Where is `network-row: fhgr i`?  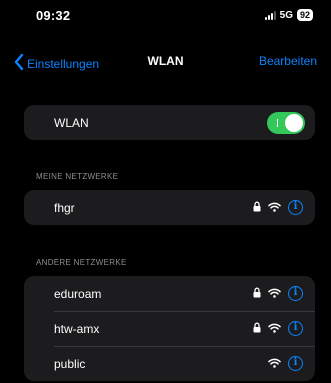 network-row: fhgr i is located at coordinates (169, 207).